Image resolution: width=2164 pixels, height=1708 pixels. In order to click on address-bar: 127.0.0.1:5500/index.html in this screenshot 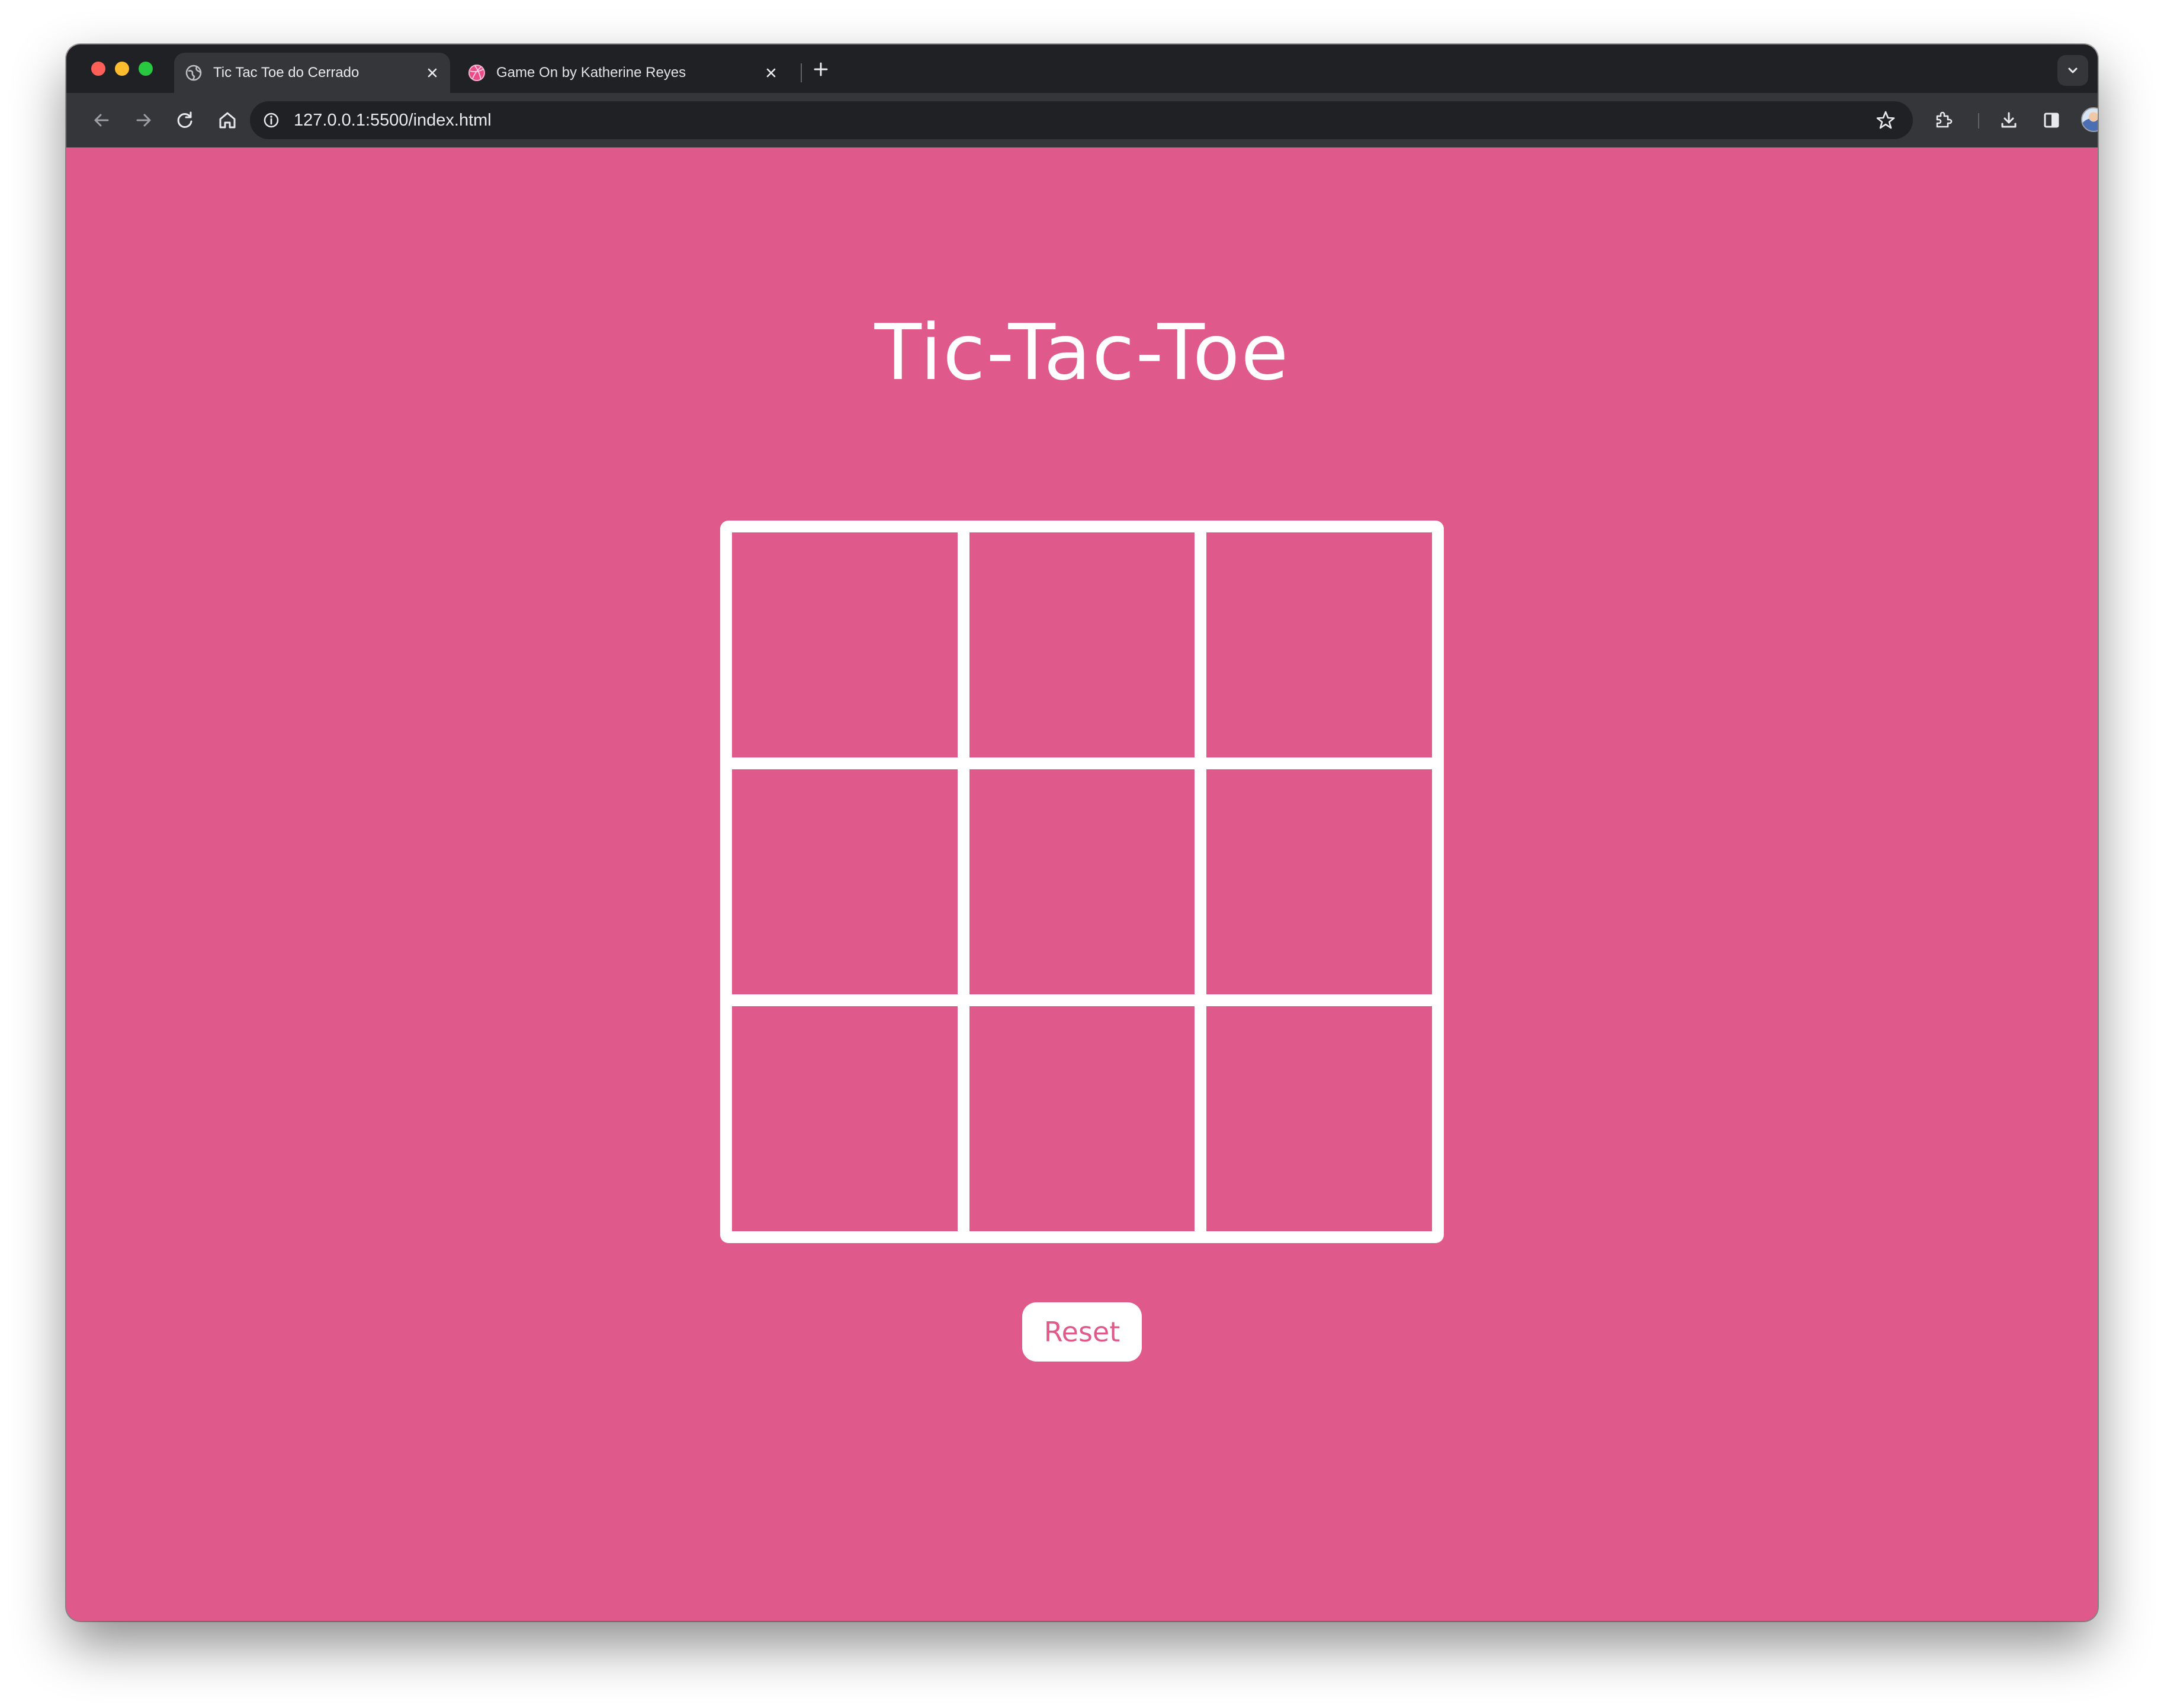, I will do `click(1081, 120)`.